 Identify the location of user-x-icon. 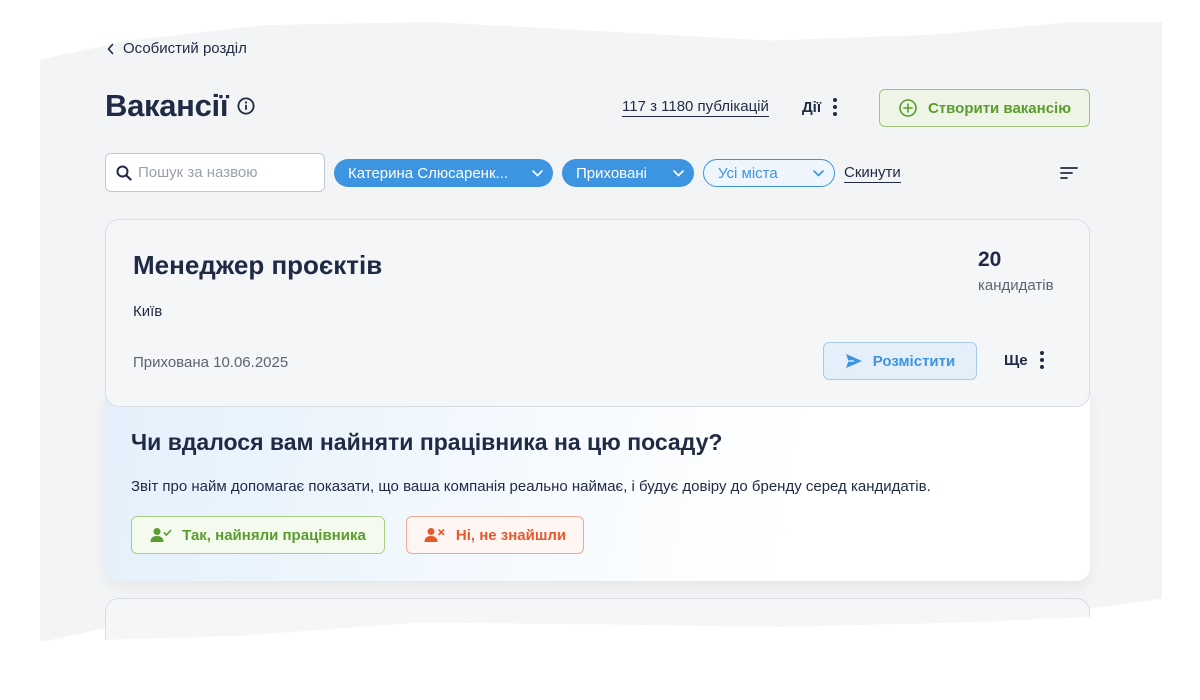
(434, 535).